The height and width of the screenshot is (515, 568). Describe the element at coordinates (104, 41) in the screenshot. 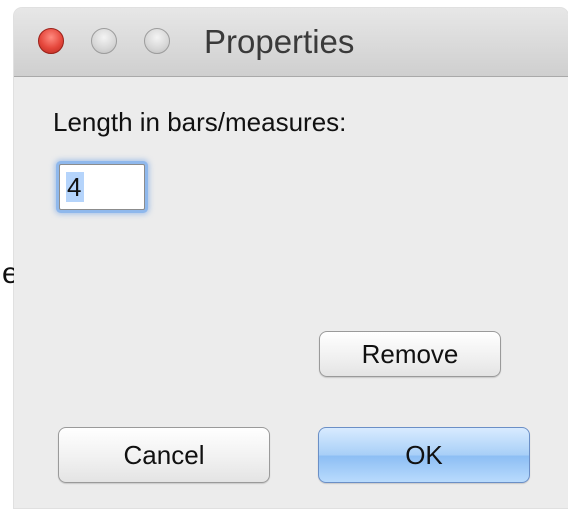

I see `minimize-window-button` at that location.